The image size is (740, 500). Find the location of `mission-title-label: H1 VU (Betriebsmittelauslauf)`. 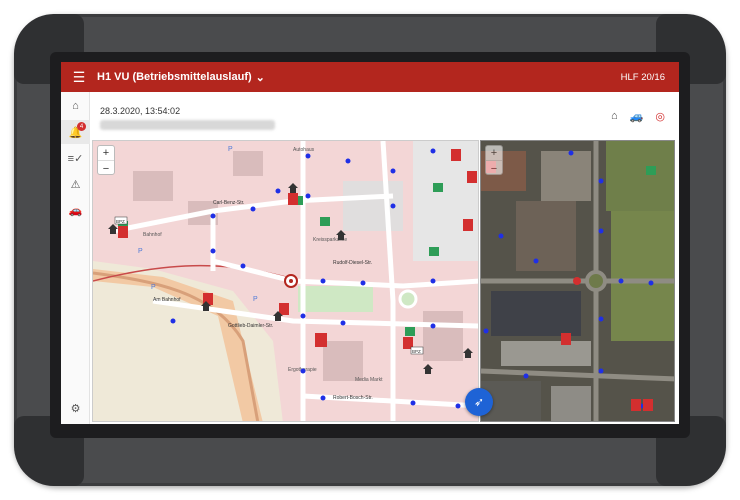

mission-title-label: H1 VU (Betriebsmittelauslauf) is located at coordinates (174, 77).